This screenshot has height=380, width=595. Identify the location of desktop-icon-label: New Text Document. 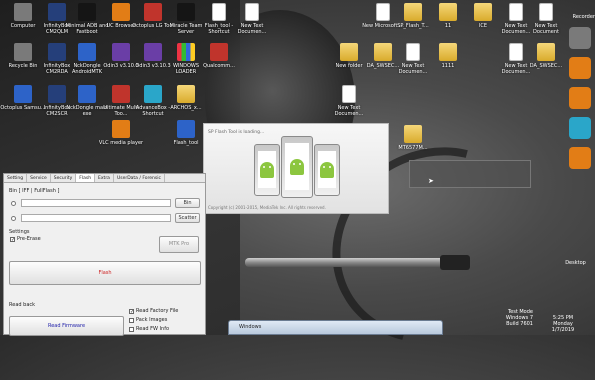
(546, 29).